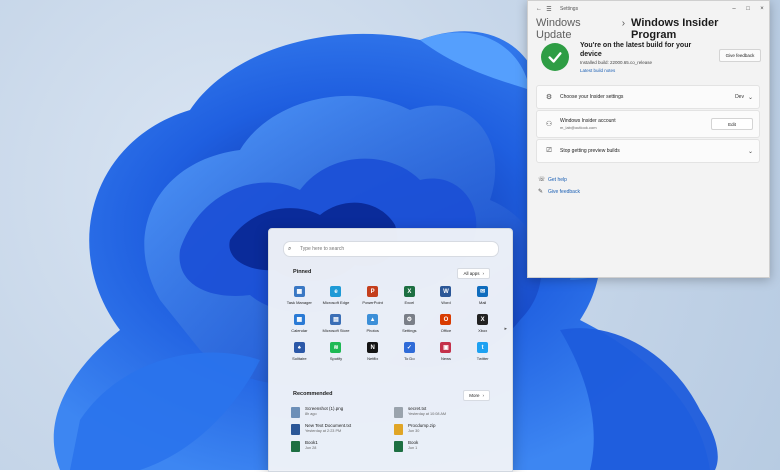 The width and height of the screenshot is (780, 472). I want to click on search-input, so click(390, 249).